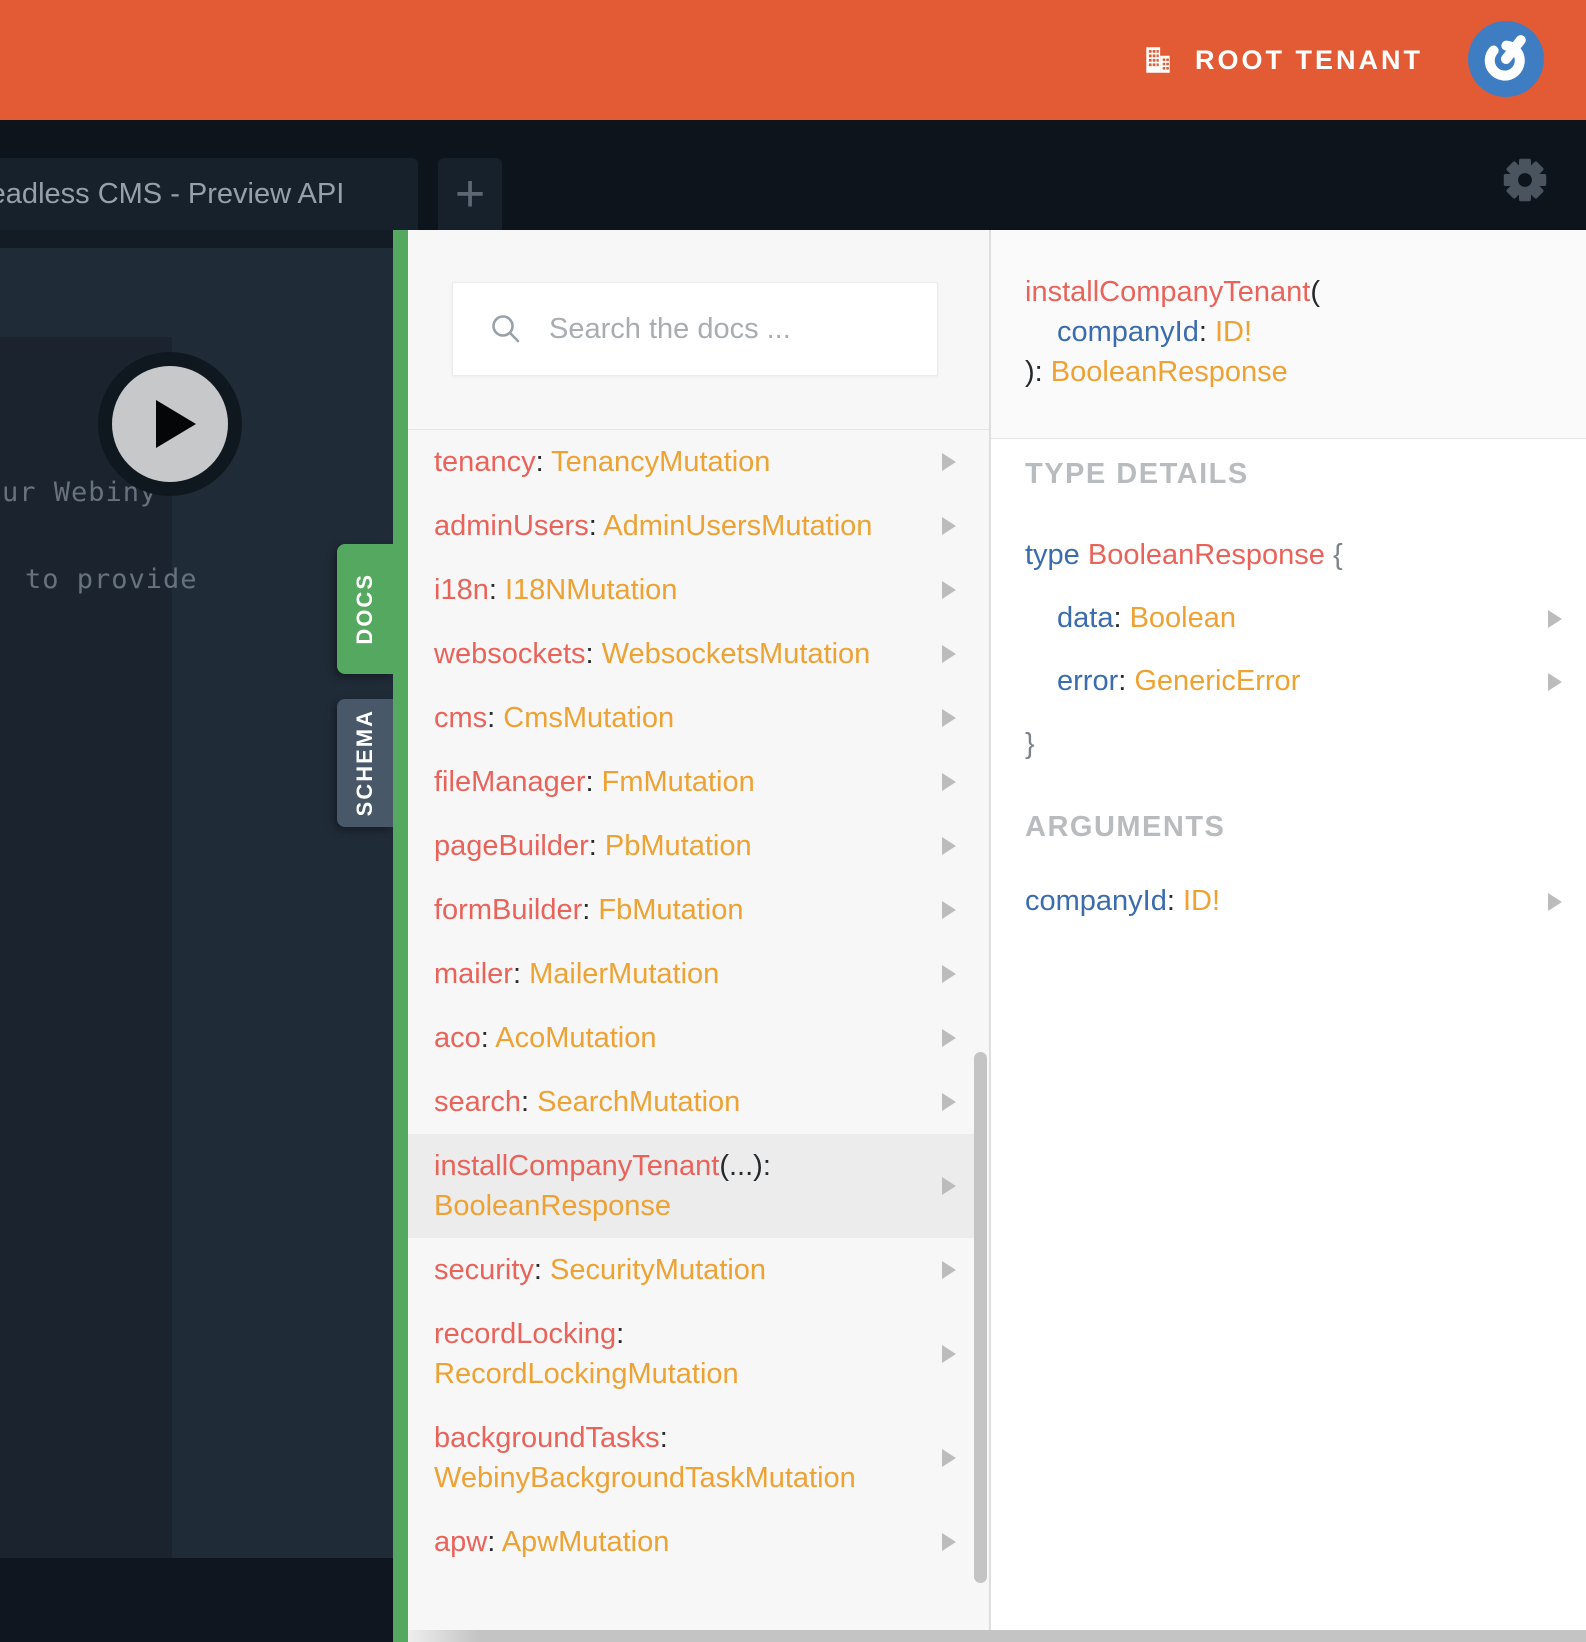  I want to click on docs-field-row: mailer: MailerMutation, so click(698, 974).